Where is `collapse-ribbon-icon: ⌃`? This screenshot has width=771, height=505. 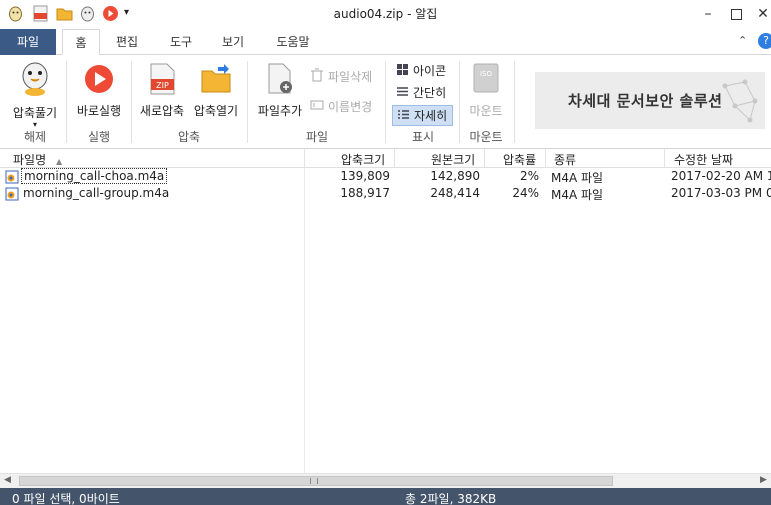
collapse-ribbon-icon: ⌃ is located at coordinates (742, 40).